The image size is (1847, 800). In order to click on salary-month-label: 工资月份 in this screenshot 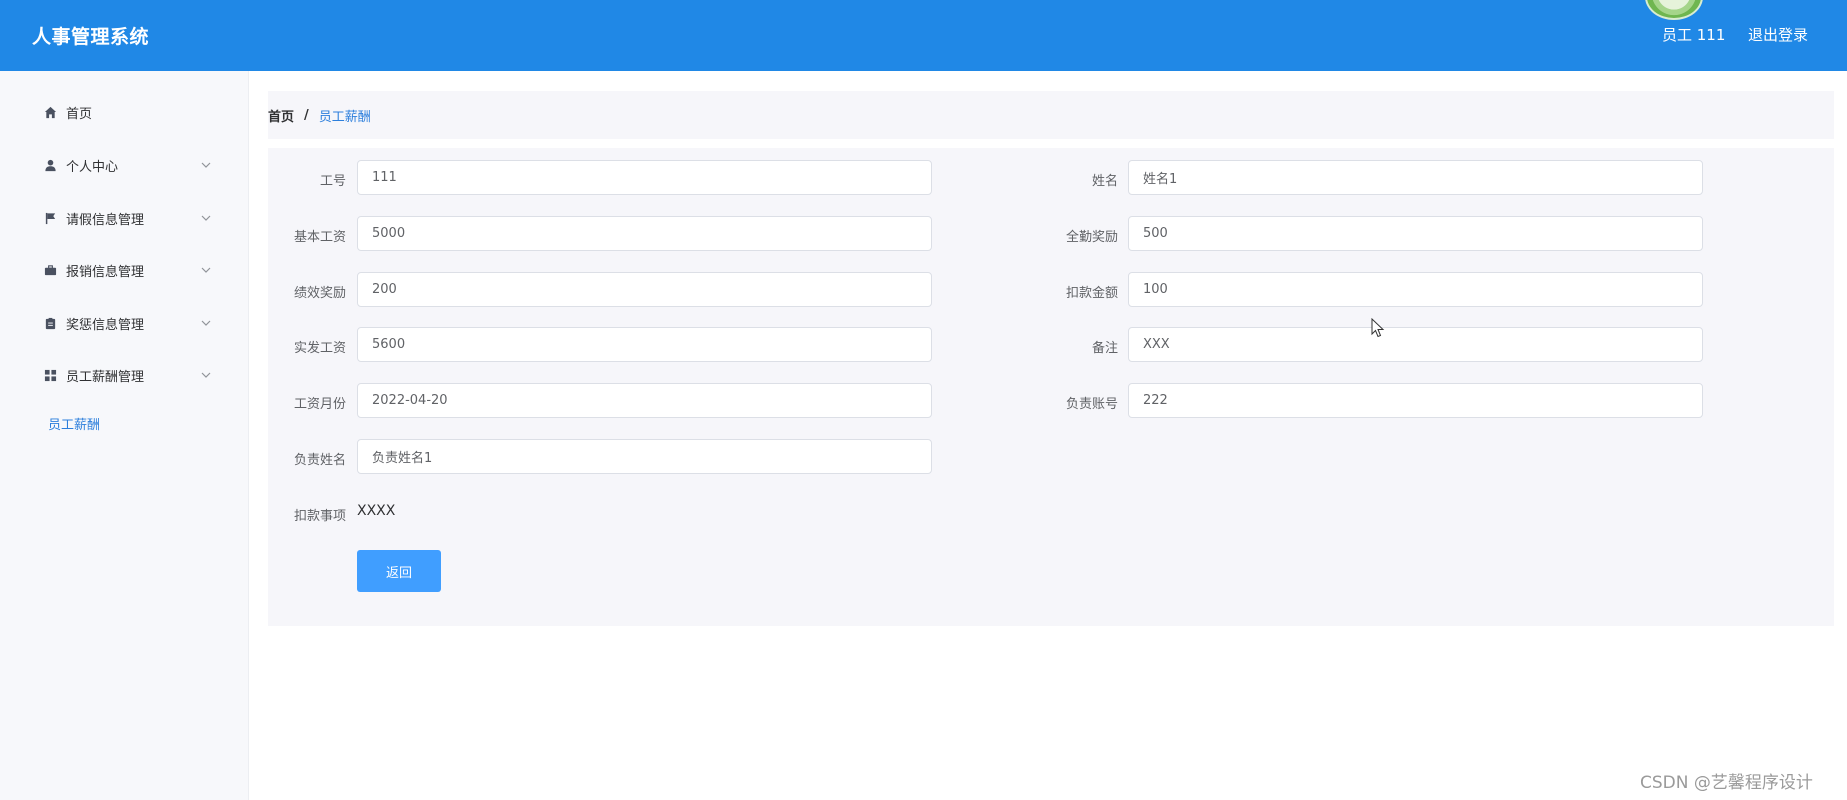, I will do `click(319, 404)`.